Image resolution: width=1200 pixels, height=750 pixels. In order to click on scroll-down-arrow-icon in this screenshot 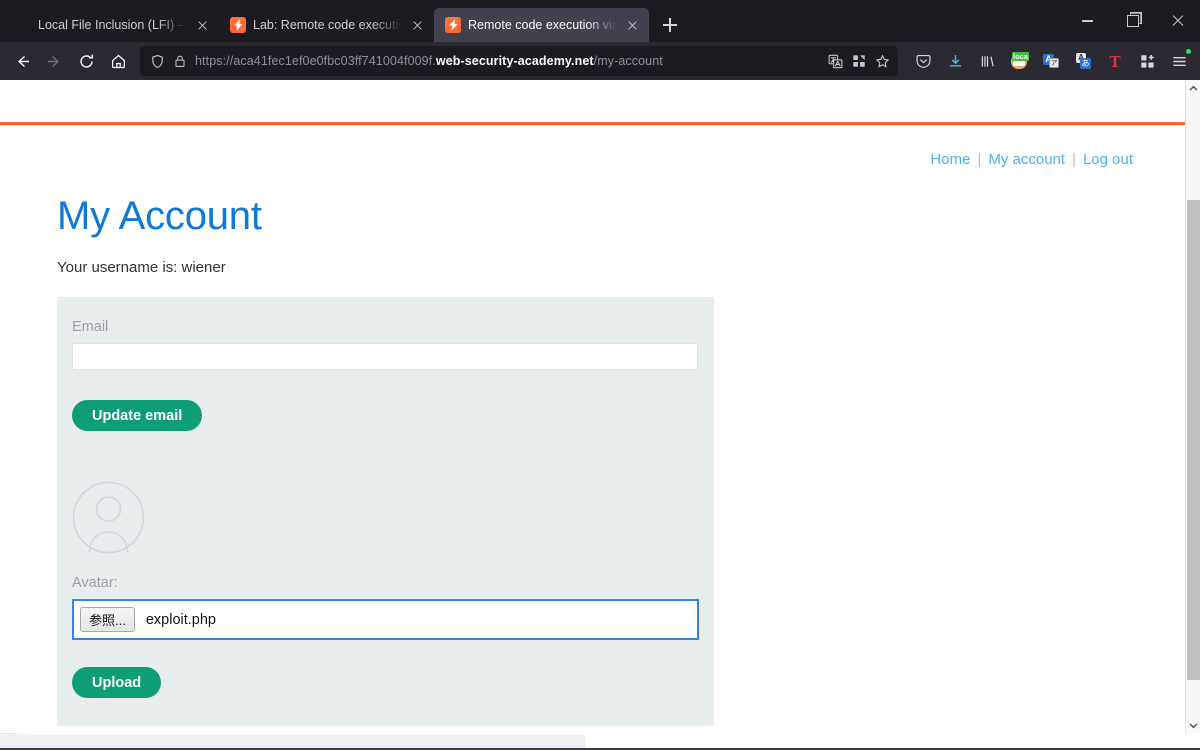, I will do `click(1193, 725)`.